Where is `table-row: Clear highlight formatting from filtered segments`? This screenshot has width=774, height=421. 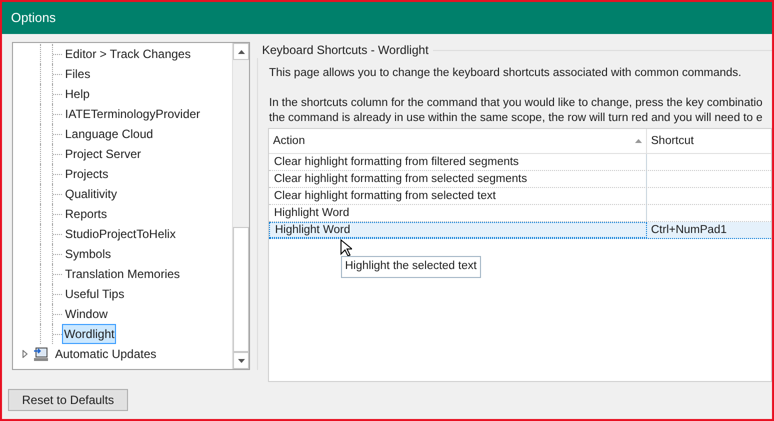 table-row: Clear highlight formatting from filtered segments is located at coordinates (520, 163).